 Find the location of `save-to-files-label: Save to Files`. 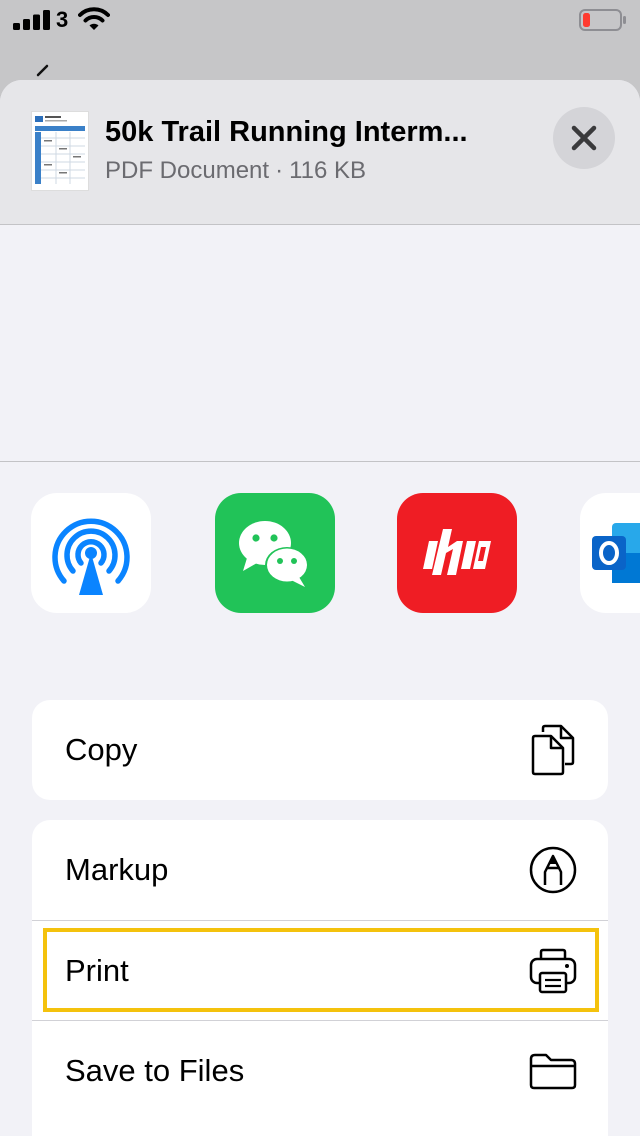

save-to-files-label: Save to Files is located at coordinates (155, 1070).